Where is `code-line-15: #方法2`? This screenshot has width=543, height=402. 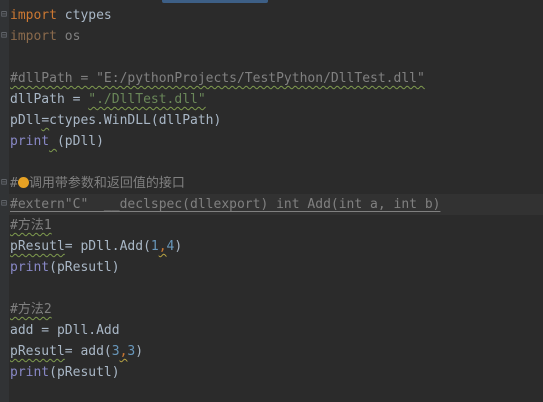 code-line-15: #方法2 is located at coordinates (31, 309).